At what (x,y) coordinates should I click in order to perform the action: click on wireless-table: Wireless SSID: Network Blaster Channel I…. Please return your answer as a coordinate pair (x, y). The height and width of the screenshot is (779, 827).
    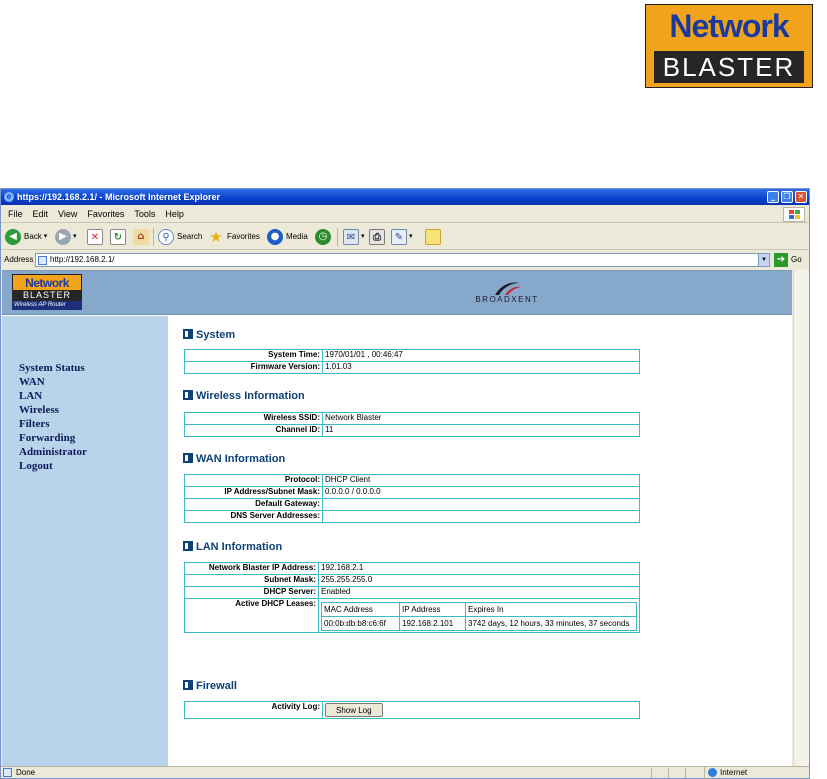
    Looking at the image, I should click on (412, 424).